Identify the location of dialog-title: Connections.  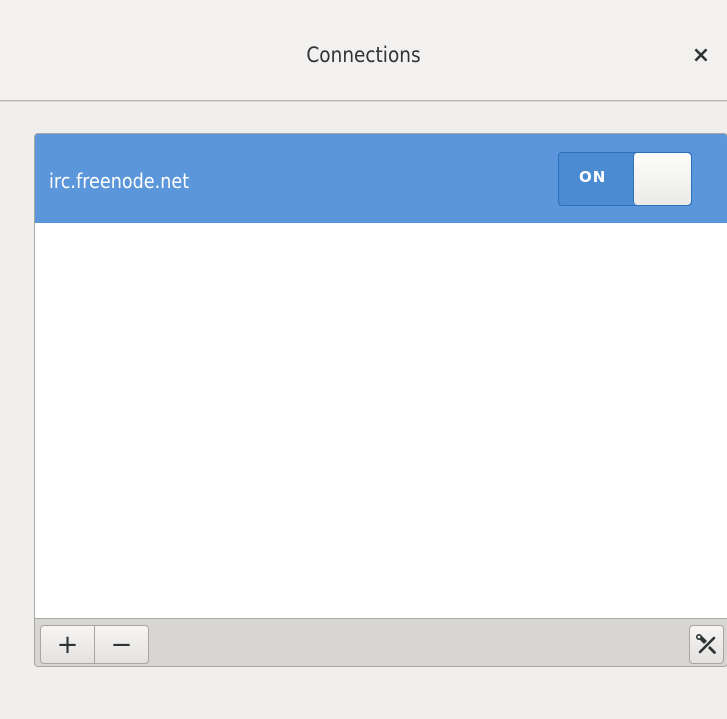
(363, 55).